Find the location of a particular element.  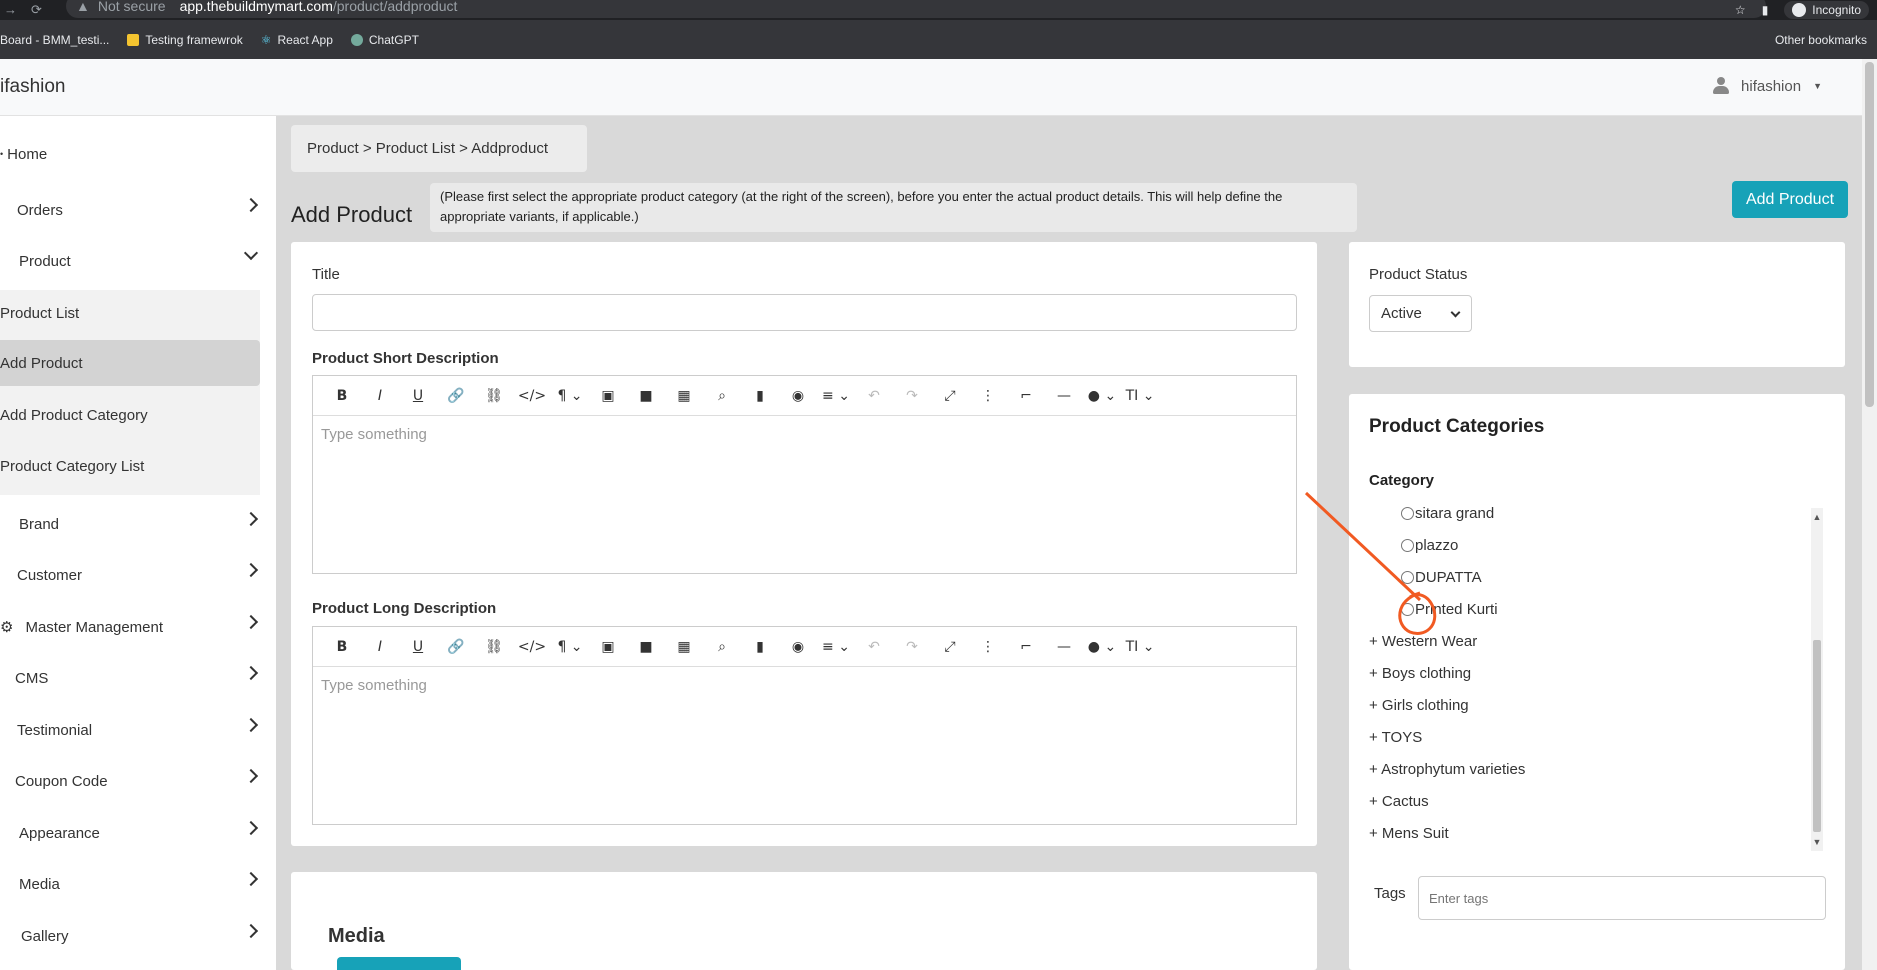

status-select: Active is located at coordinates (1420, 313).